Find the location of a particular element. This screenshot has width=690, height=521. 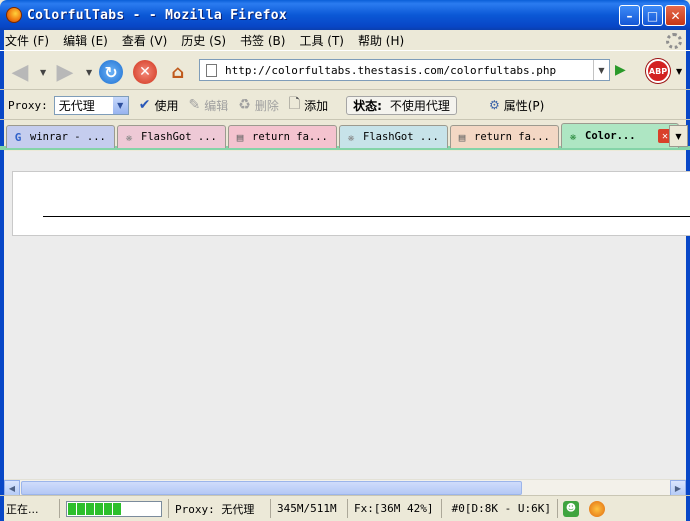

pencil-icon: ✎ is located at coordinates (194, 105).